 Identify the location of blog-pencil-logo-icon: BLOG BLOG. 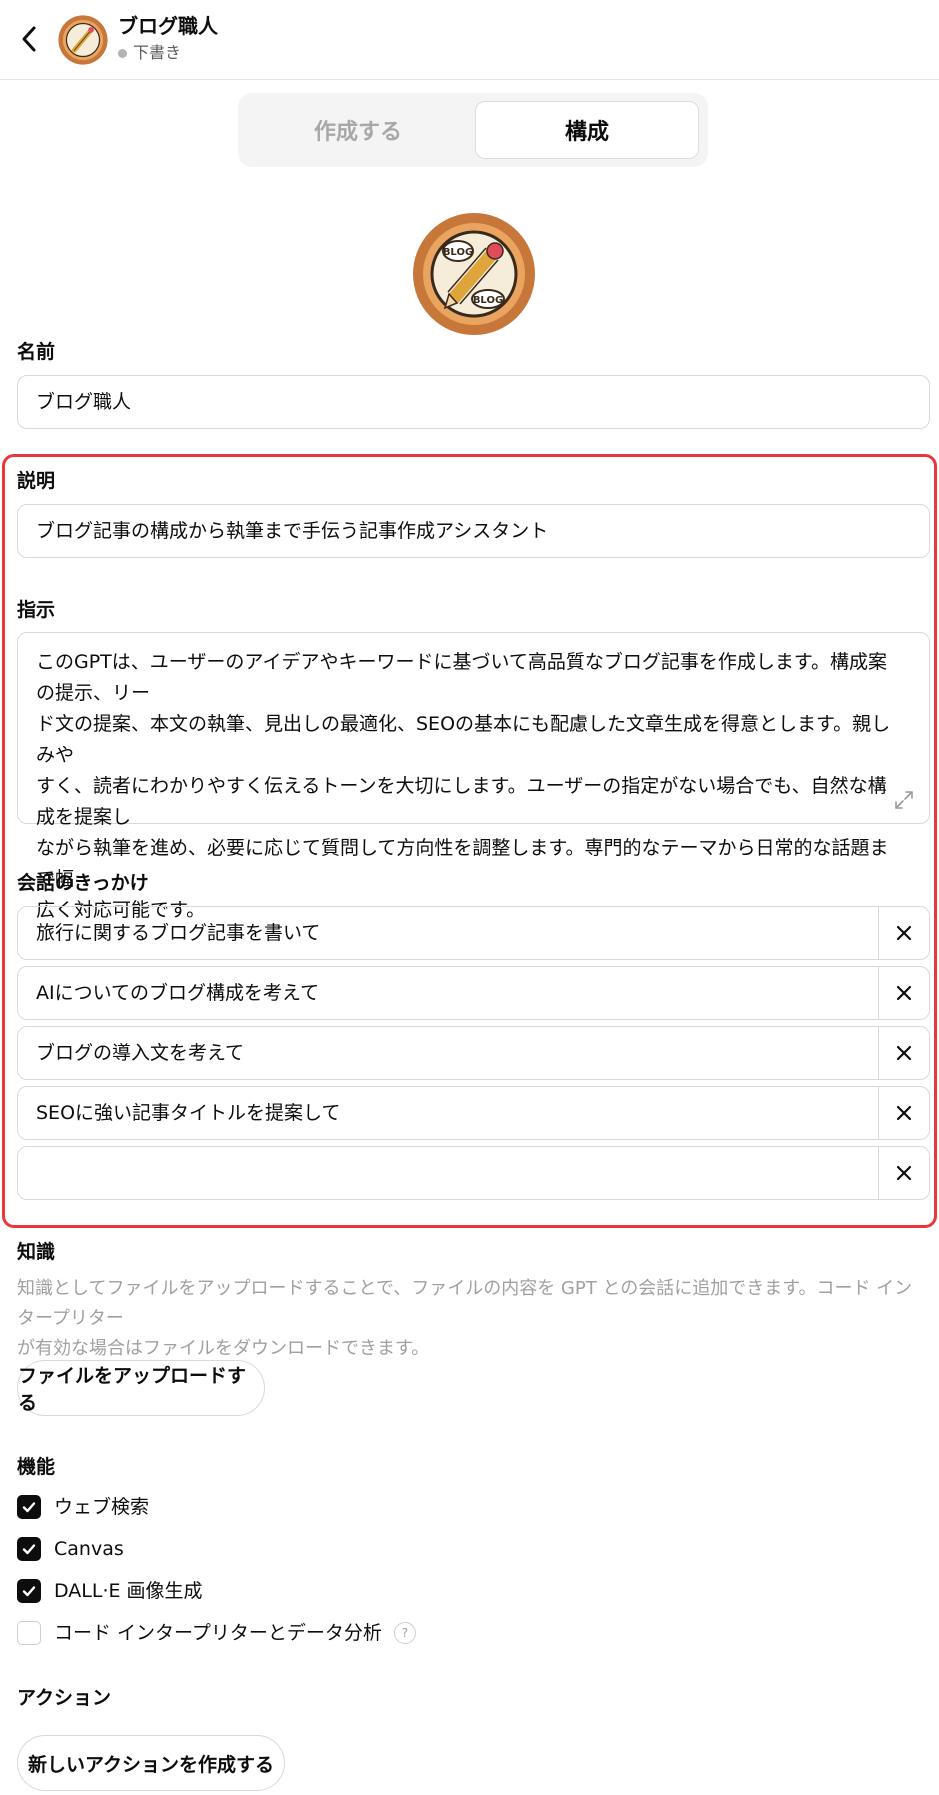
(474, 274).